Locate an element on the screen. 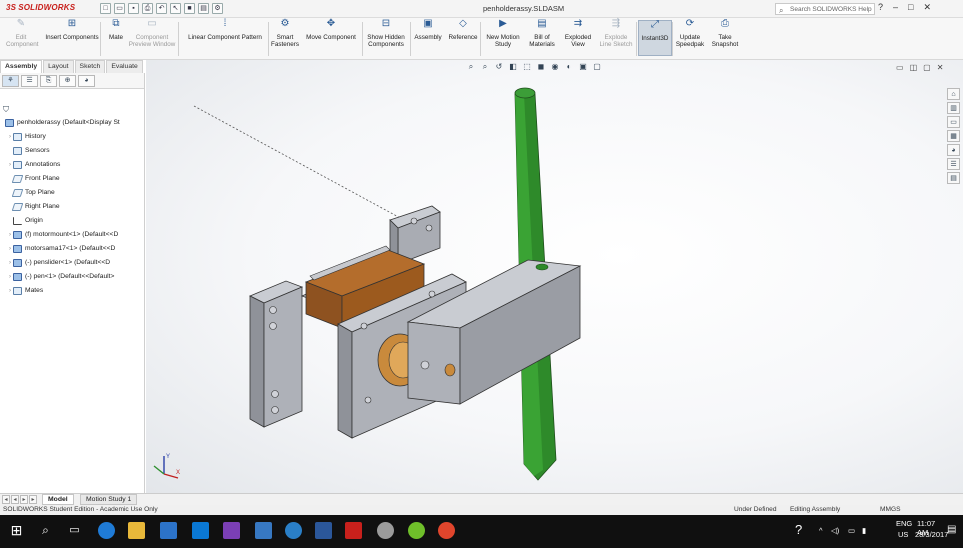  tab-layout: Layout is located at coordinates (58, 66).